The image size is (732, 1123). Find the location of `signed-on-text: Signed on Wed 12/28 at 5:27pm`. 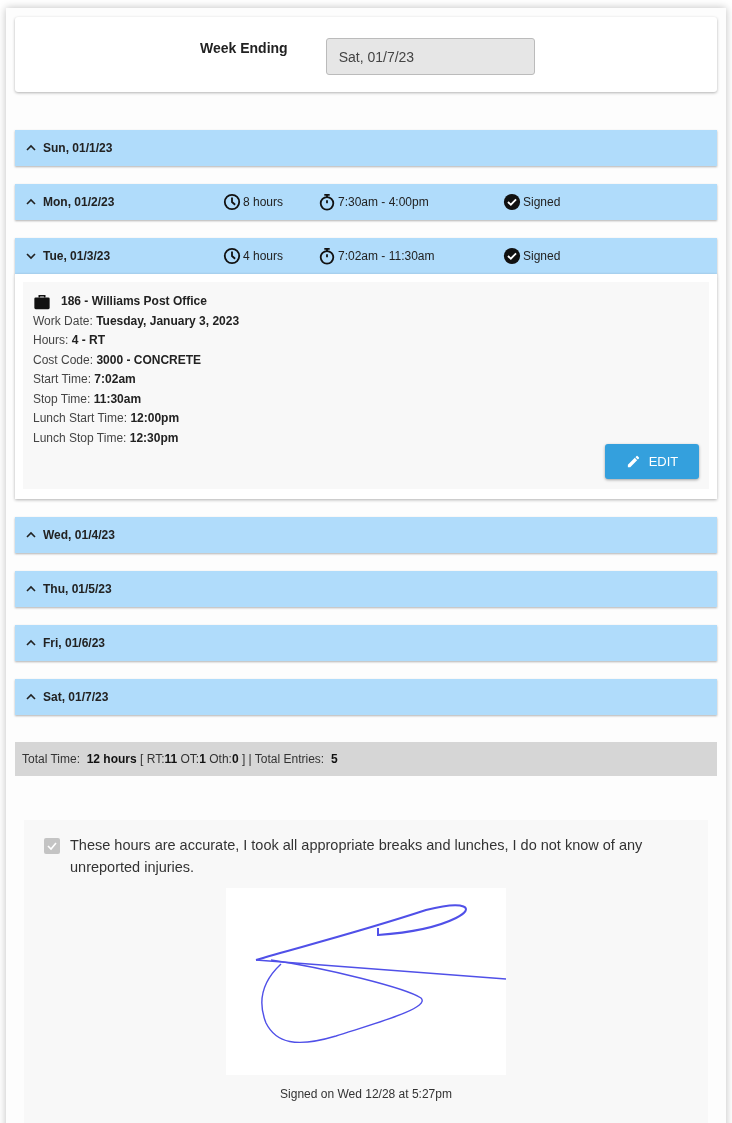

signed-on-text: Signed on Wed 12/28 at 5:27pm is located at coordinates (366, 1094).